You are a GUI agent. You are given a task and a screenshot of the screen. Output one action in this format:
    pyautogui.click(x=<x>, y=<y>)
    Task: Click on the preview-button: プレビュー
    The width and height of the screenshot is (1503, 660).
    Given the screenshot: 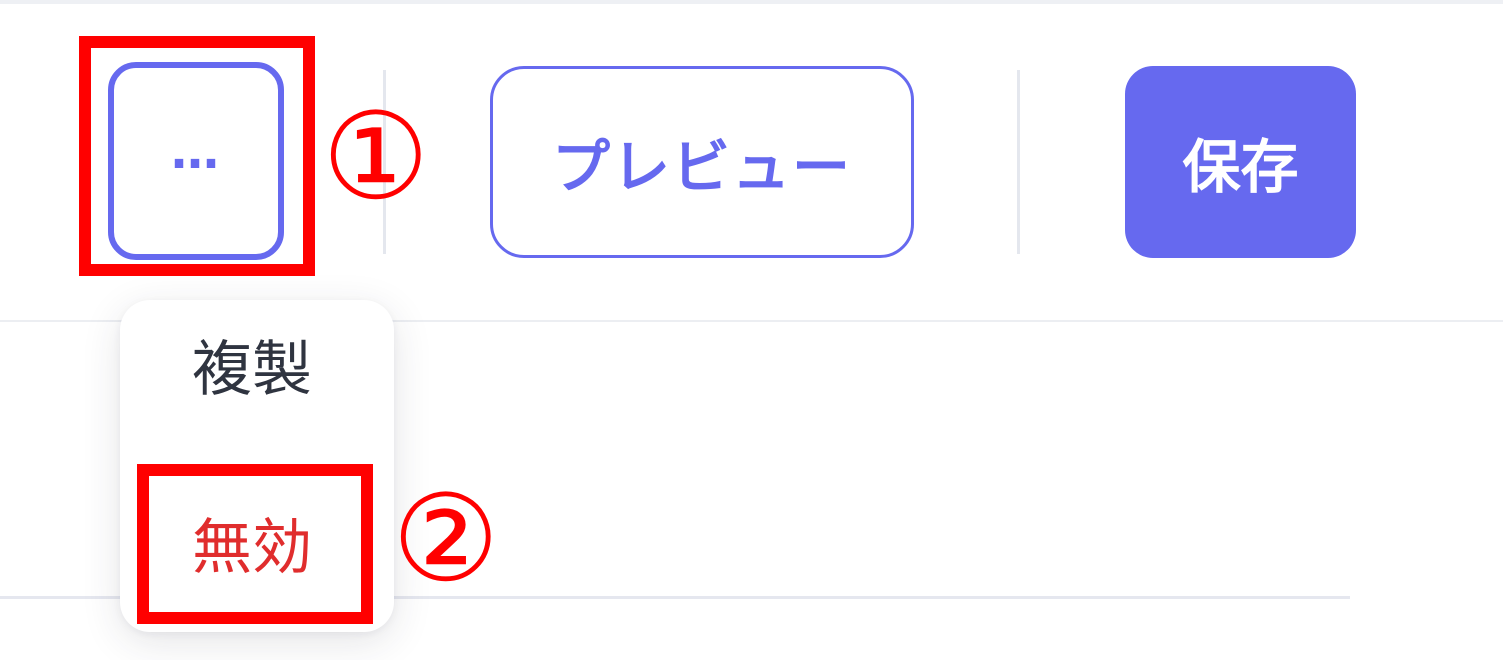 What is the action you would take?
    pyautogui.click(x=702, y=162)
    